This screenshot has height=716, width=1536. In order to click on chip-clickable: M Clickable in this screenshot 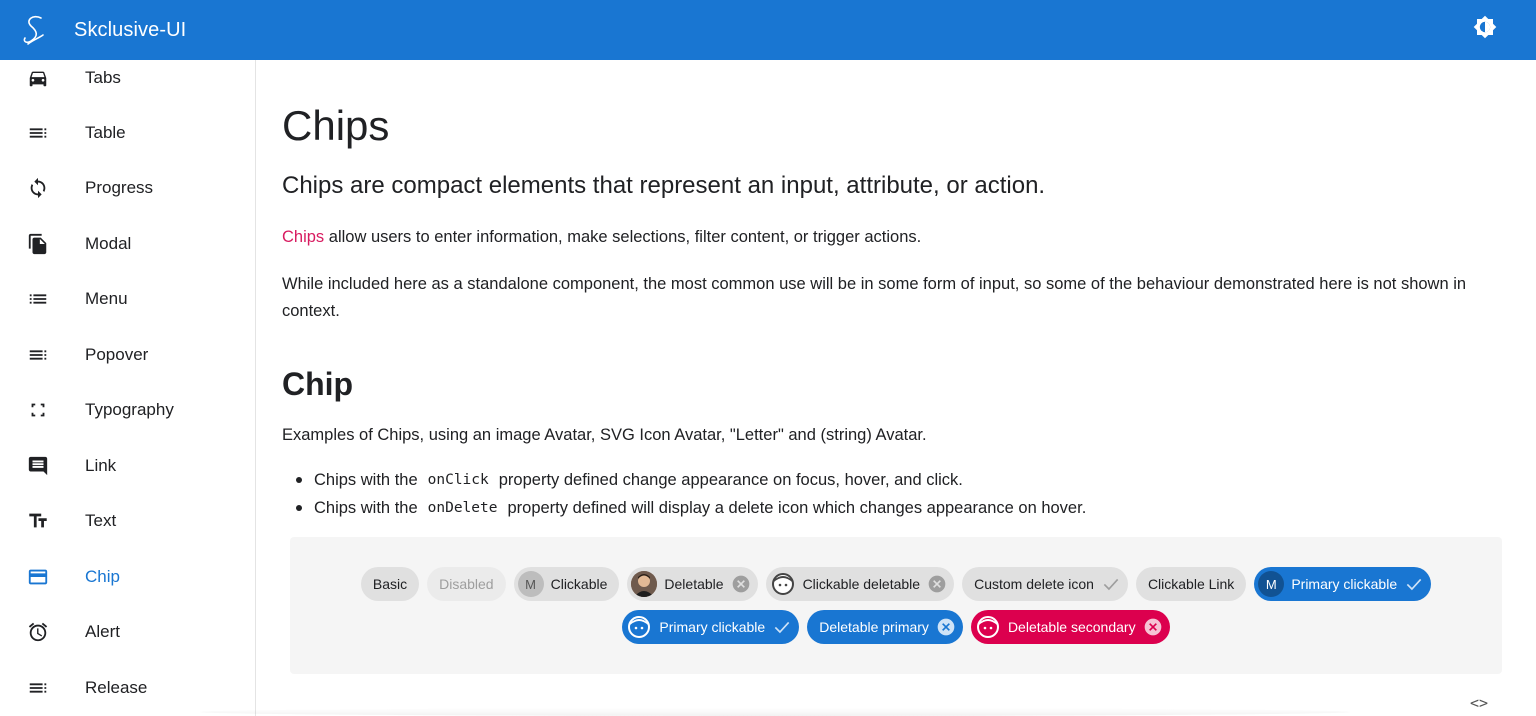, I will do `click(566, 584)`.